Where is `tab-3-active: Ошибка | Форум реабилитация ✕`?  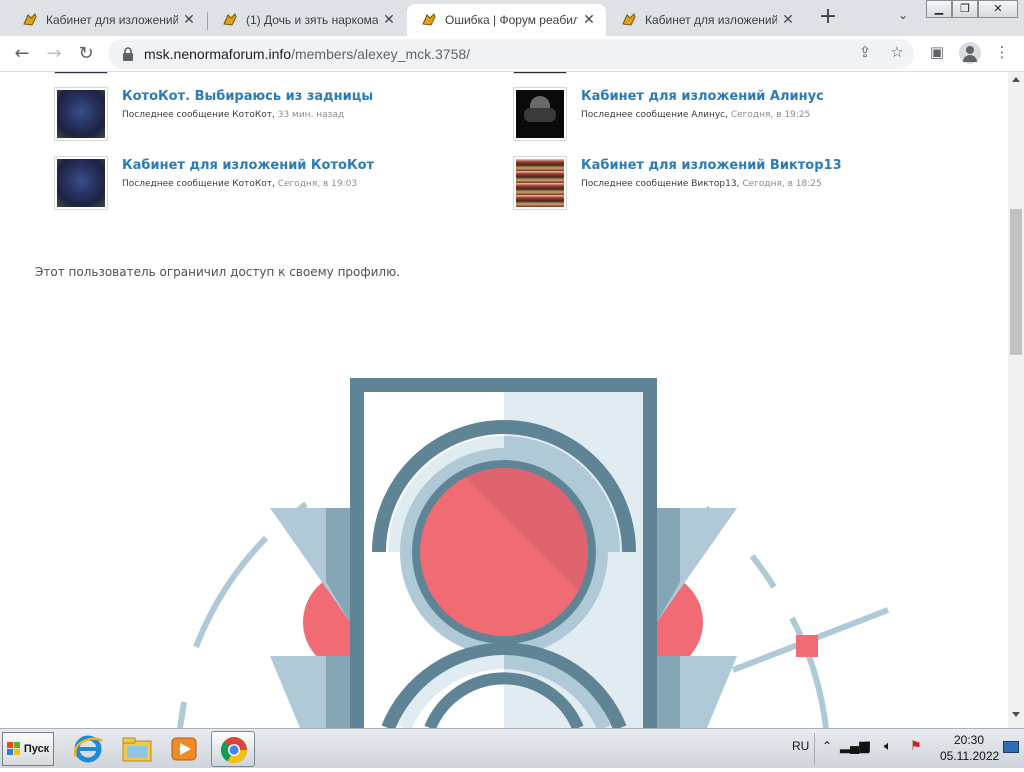
tab-3-active: Ошибка | Форум реабилитация ✕ is located at coordinates (506, 20).